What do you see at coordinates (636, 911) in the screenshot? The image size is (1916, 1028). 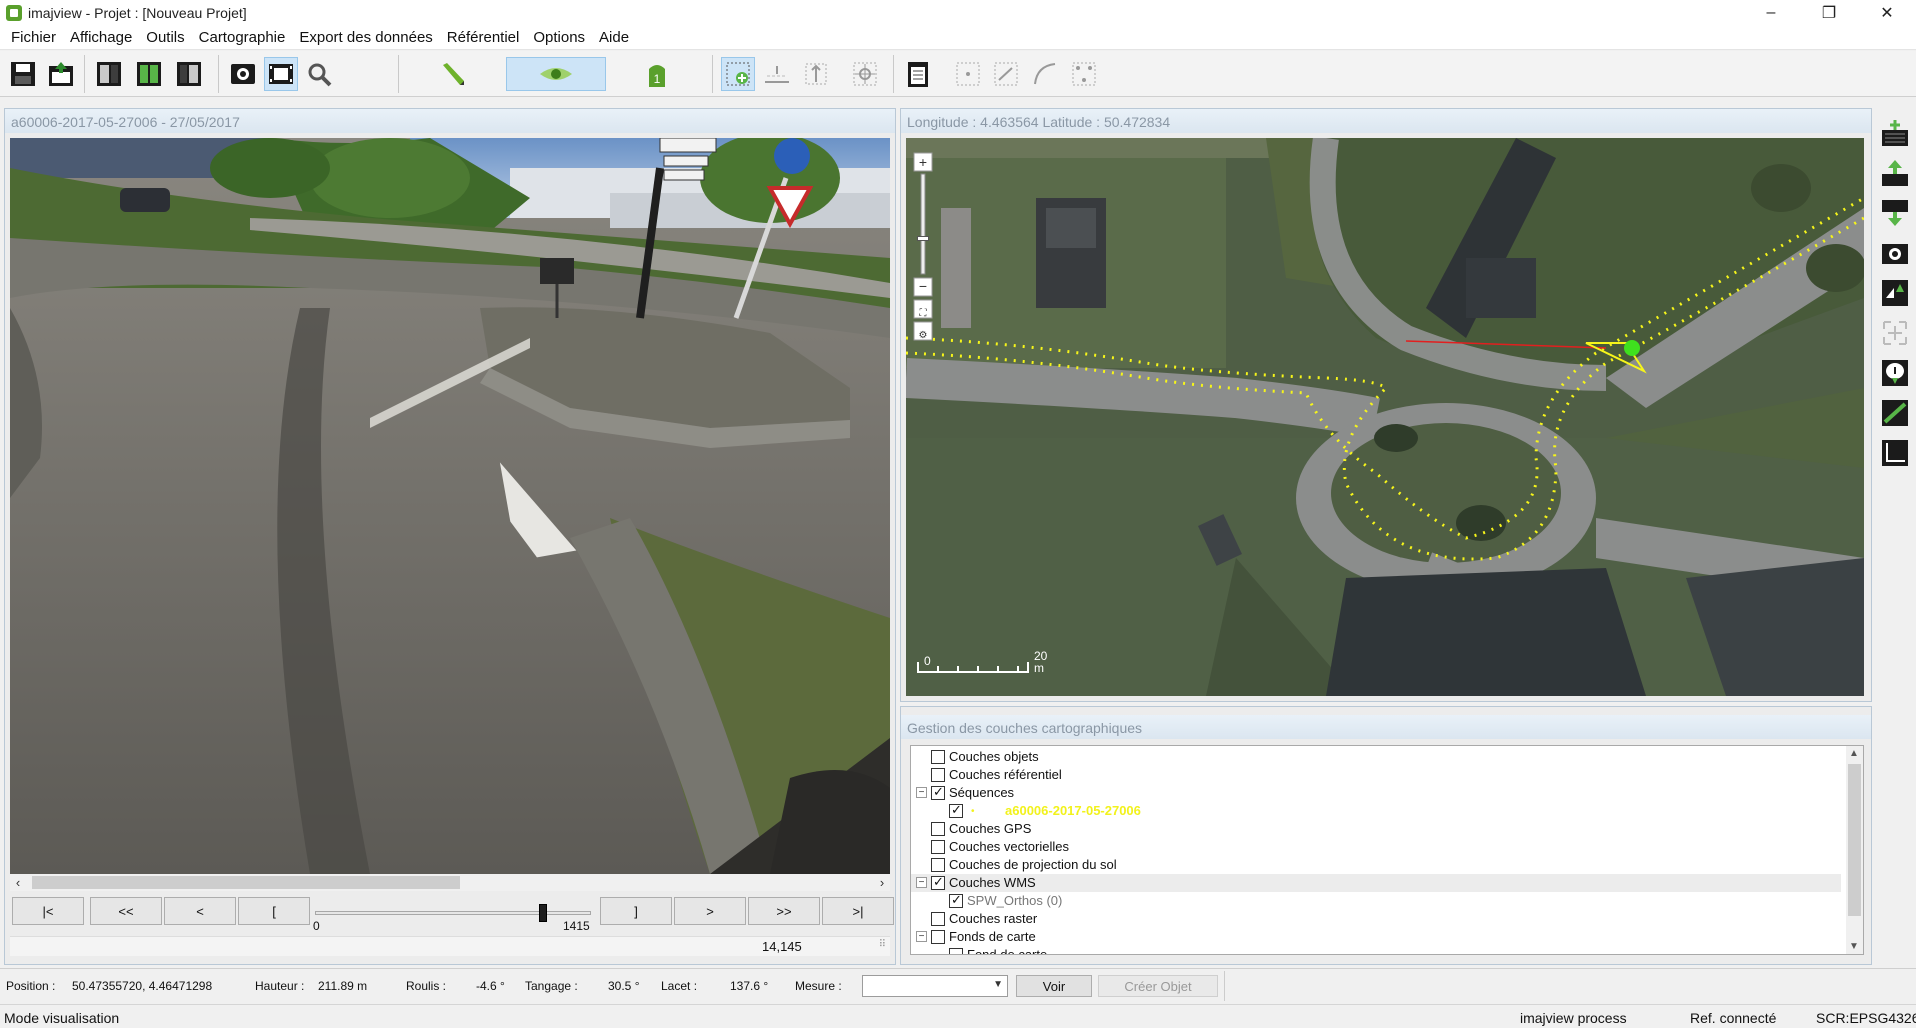 I see `mark-out-button: ]` at bounding box center [636, 911].